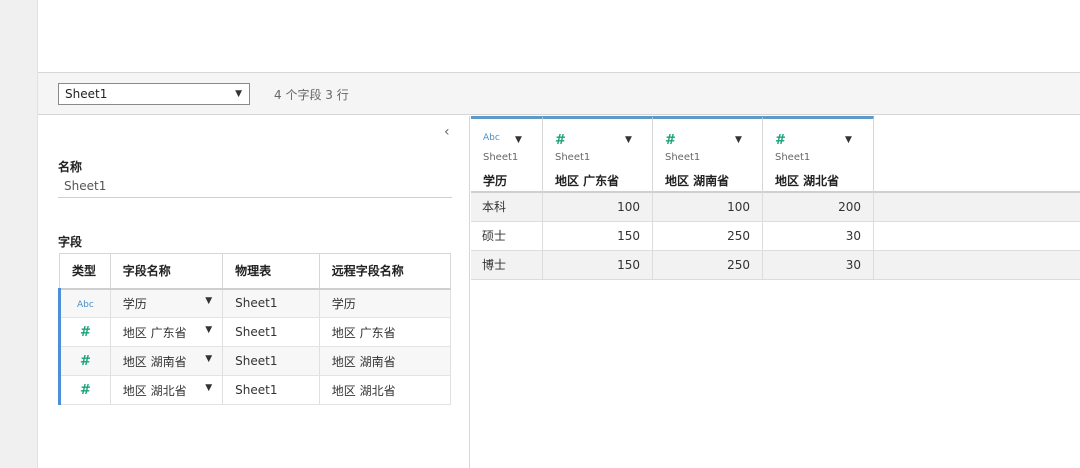  I want to click on sheet-select-value: Sheet1, so click(86, 94).